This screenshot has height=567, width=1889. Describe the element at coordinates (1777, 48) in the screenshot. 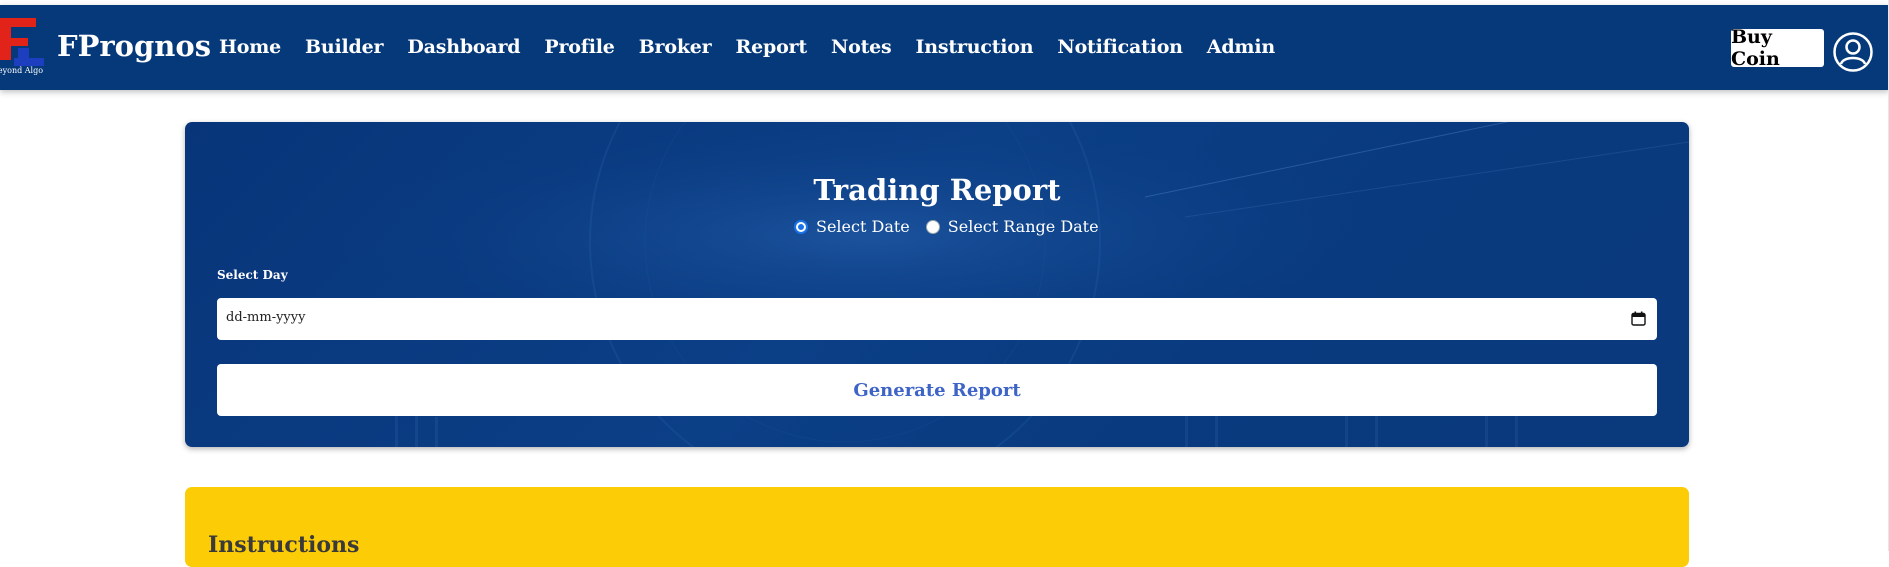

I see `buy-coin-button: Buy Coin` at that location.